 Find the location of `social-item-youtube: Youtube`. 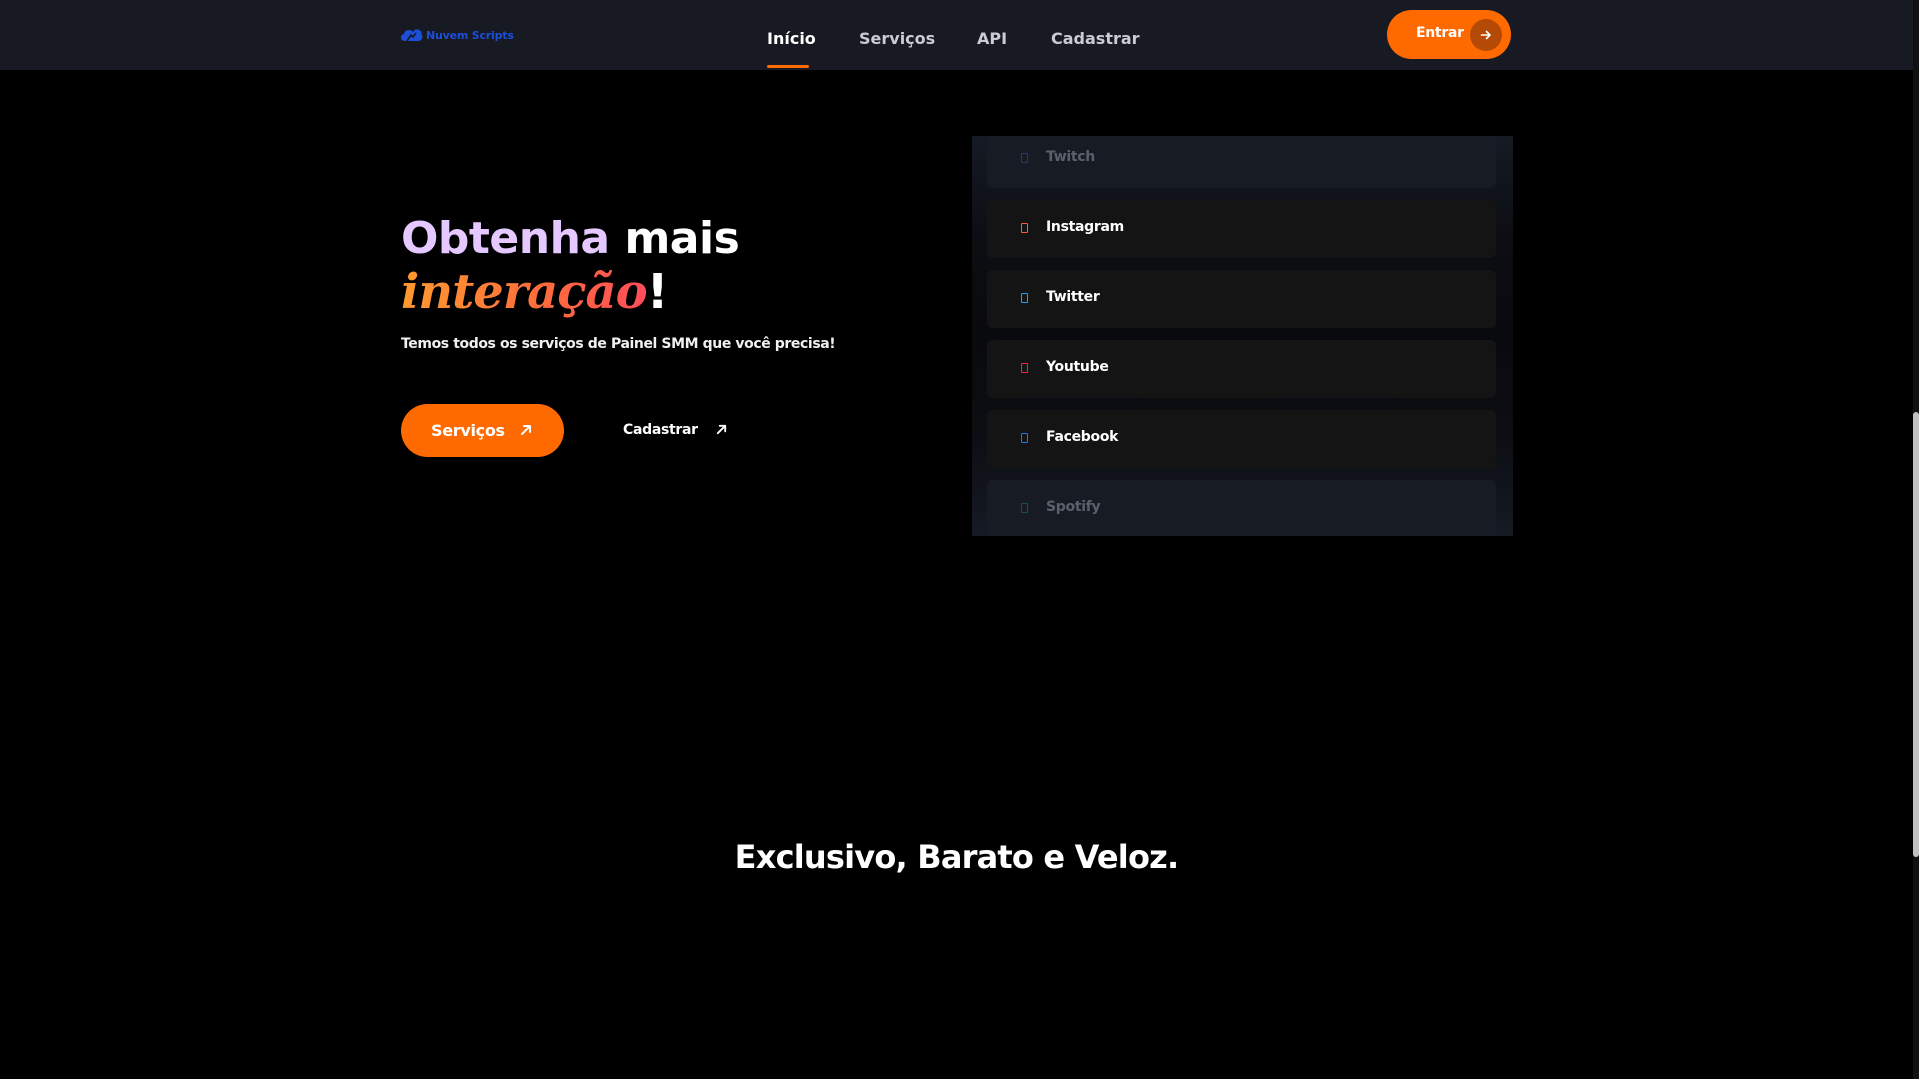

social-item-youtube: Youtube is located at coordinates (1241, 369).